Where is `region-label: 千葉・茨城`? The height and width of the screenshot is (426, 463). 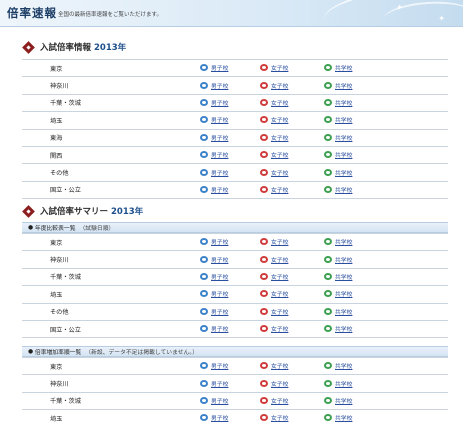 region-label: 千葉・茨城 is located at coordinates (111, 103).